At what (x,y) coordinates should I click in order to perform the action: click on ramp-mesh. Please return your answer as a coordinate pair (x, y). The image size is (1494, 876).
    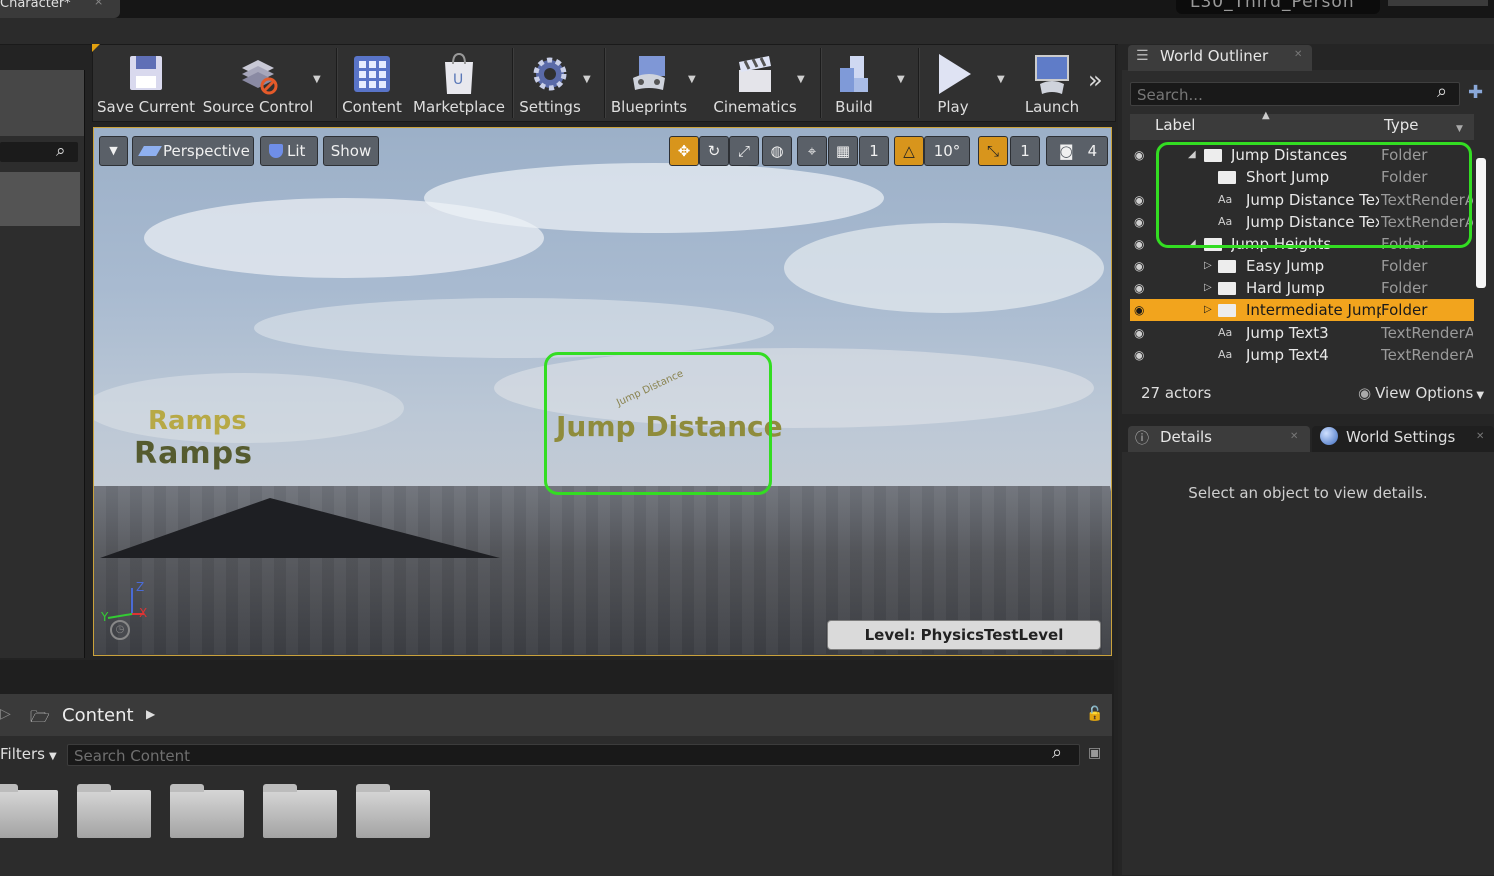
    Looking at the image, I should click on (300, 528).